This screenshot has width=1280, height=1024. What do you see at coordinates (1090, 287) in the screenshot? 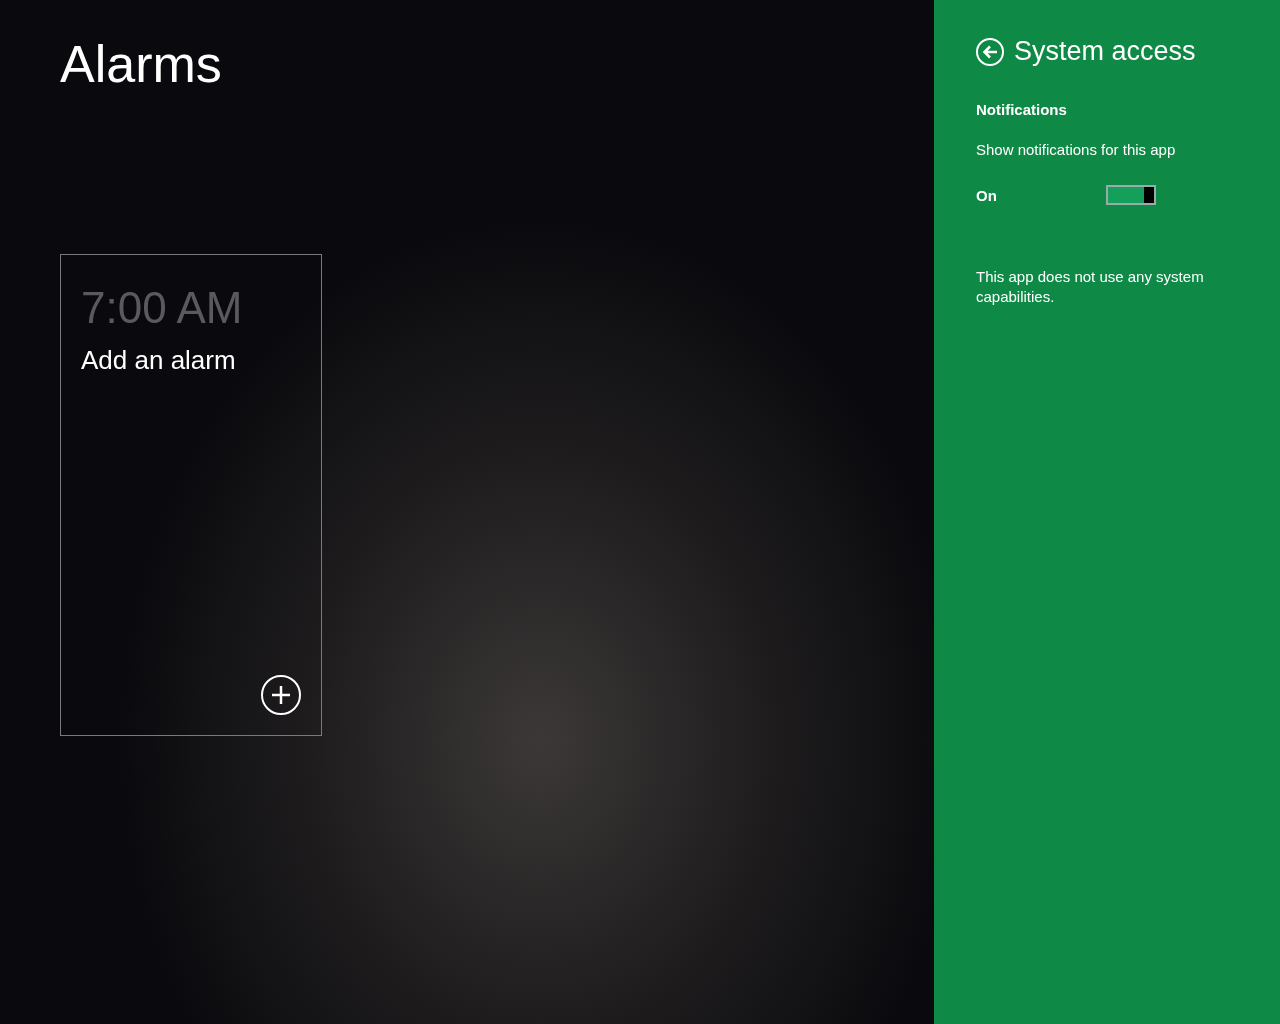
I see `info-text: This app does not use any system capabilities.` at bounding box center [1090, 287].